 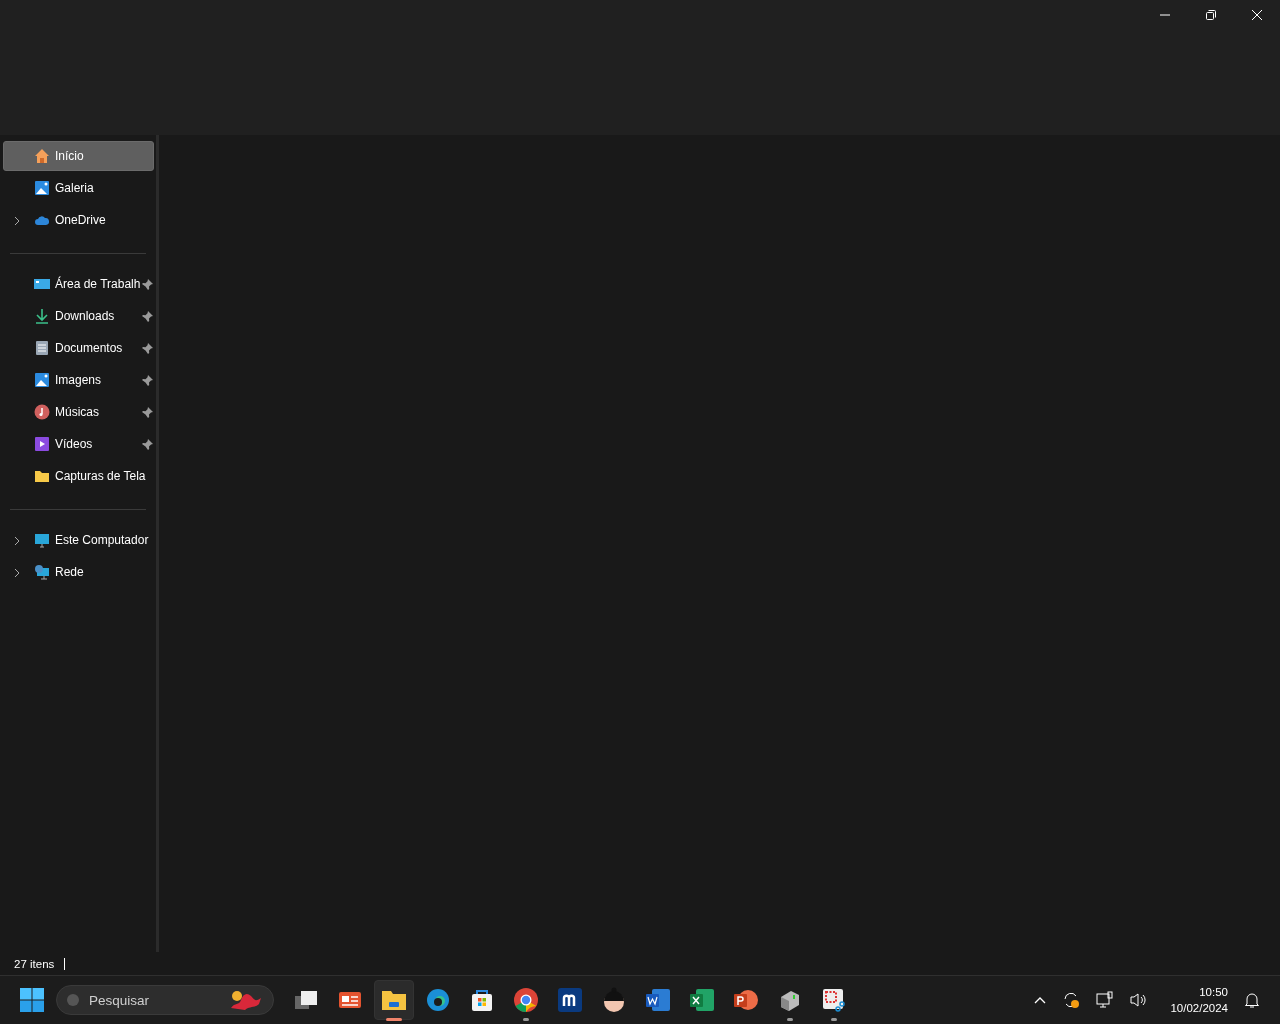 I want to click on item-count: 27 itens, so click(x=34, y=963).